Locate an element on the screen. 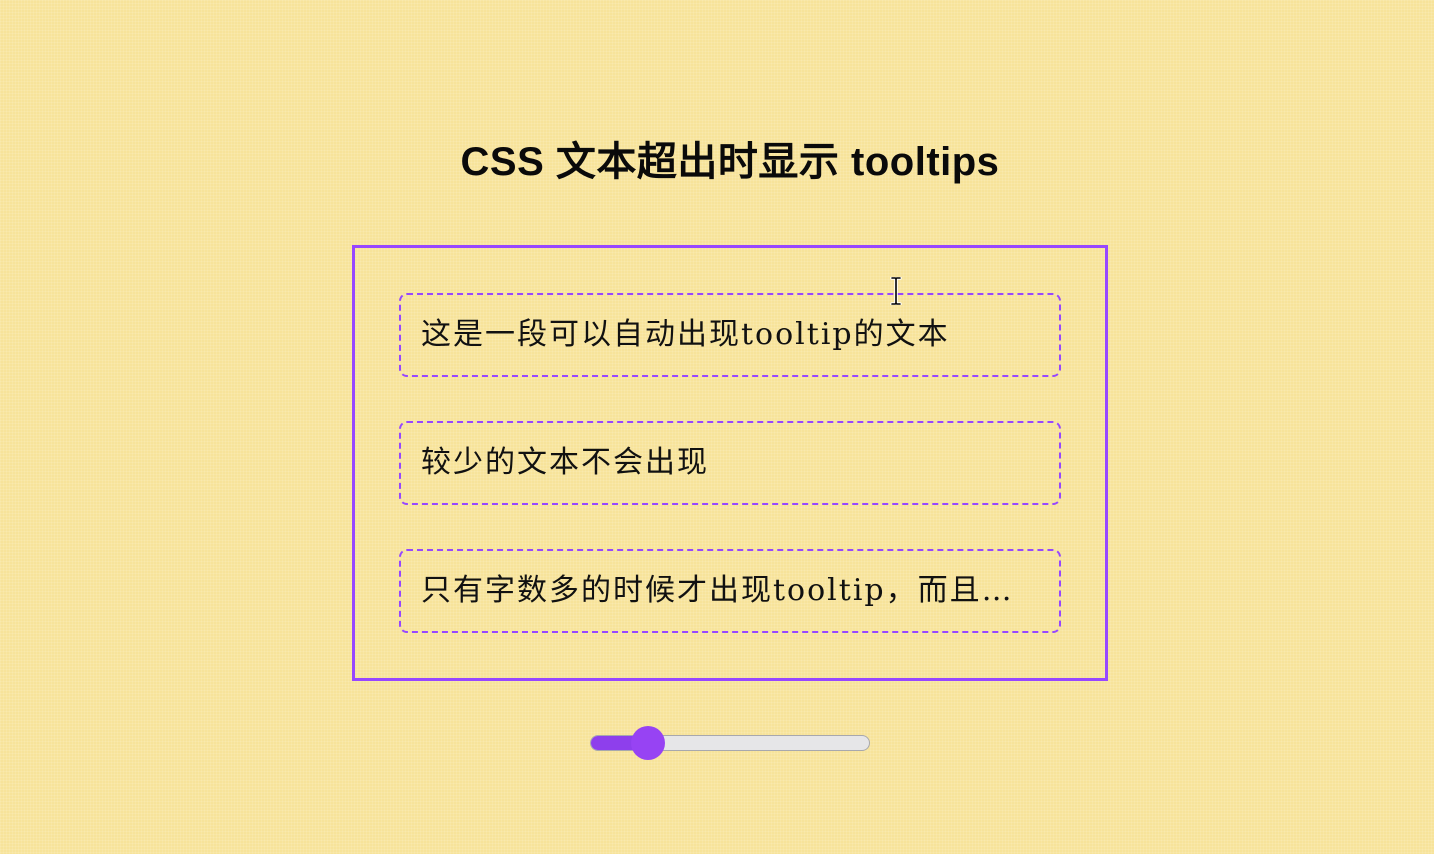  slider-thumb is located at coordinates (648, 743).